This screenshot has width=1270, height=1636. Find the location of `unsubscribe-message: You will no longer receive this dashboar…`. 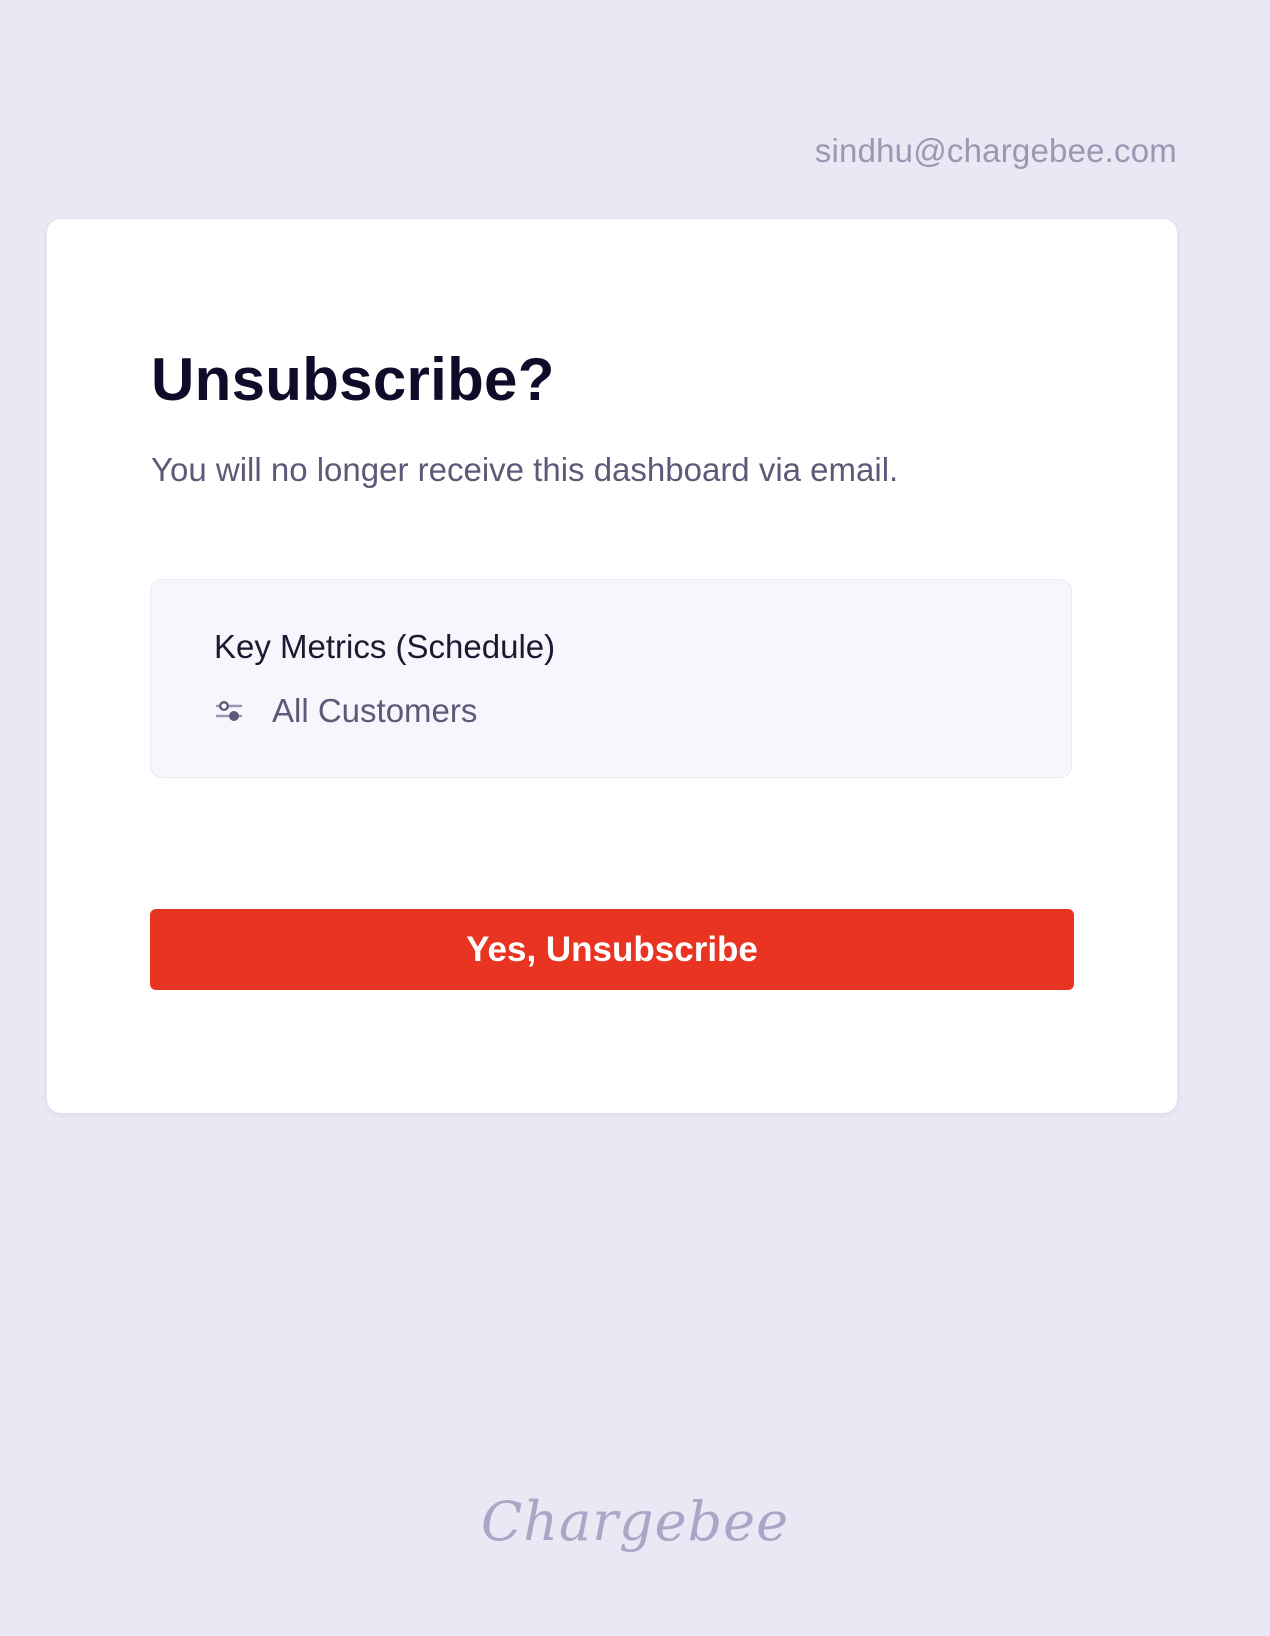

unsubscribe-message: You will no longer receive this dashboar… is located at coordinates (525, 469).